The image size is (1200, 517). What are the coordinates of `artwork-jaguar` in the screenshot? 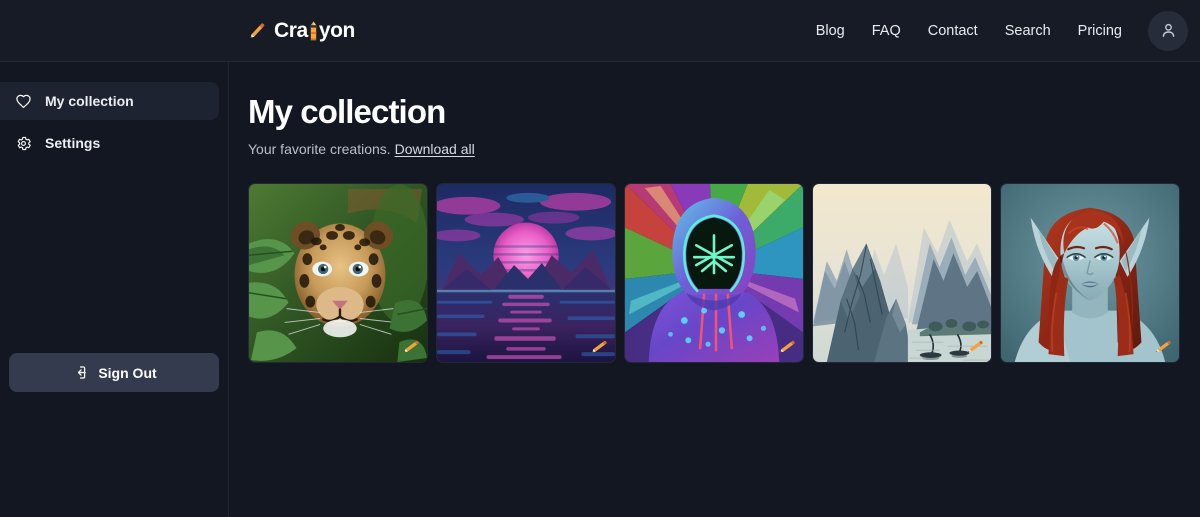 It's located at (338, 272).